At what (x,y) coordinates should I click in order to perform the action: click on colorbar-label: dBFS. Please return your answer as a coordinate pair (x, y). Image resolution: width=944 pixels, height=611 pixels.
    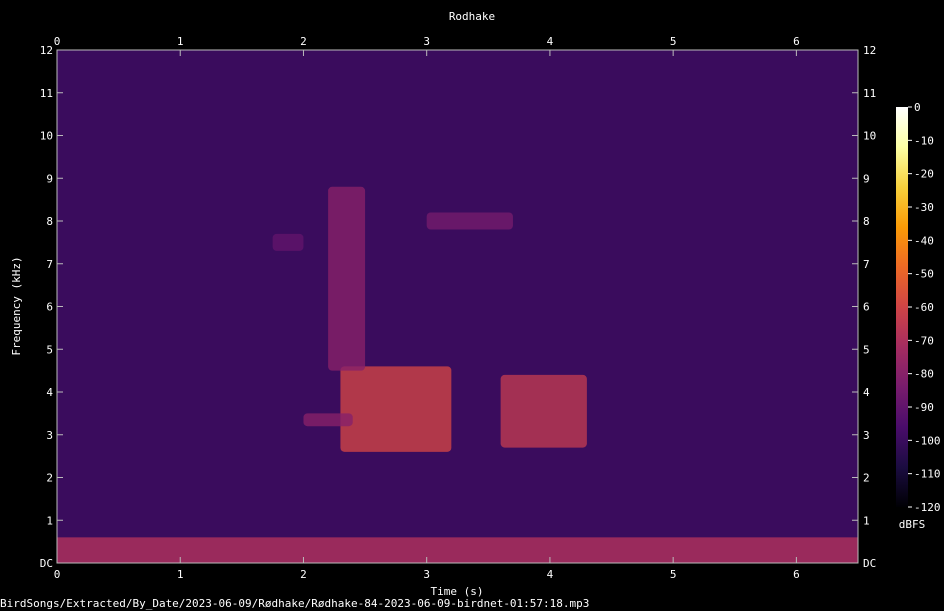
    Looking at the image, I should click on (912, 524).